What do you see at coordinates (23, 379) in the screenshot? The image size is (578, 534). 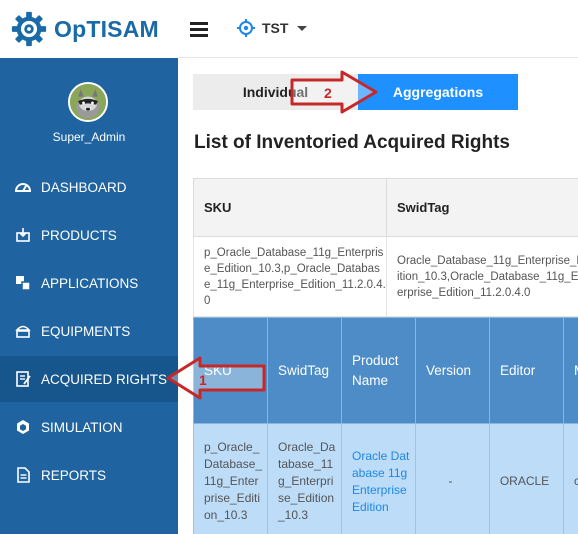 I see `acquired-rights-icon` at bounding box center [23, 379].